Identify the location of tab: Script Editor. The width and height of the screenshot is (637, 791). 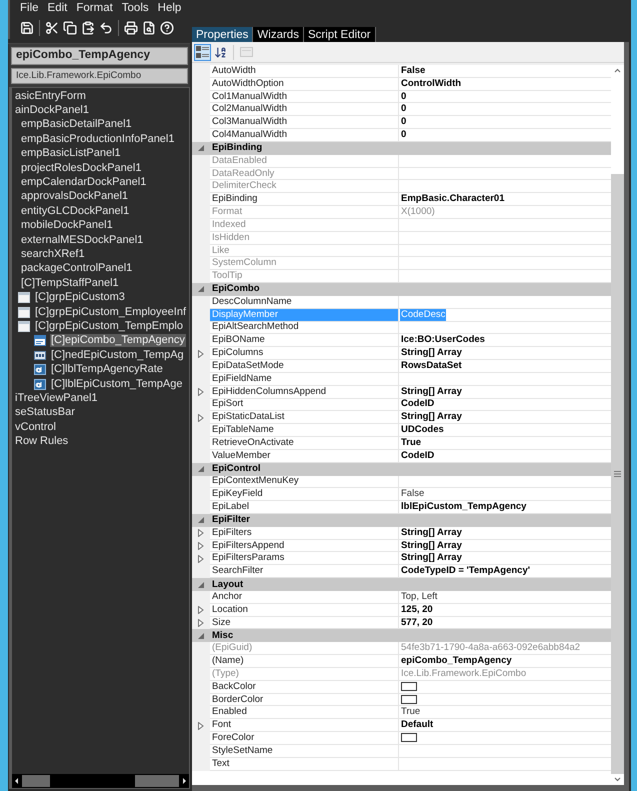
(340, 34).